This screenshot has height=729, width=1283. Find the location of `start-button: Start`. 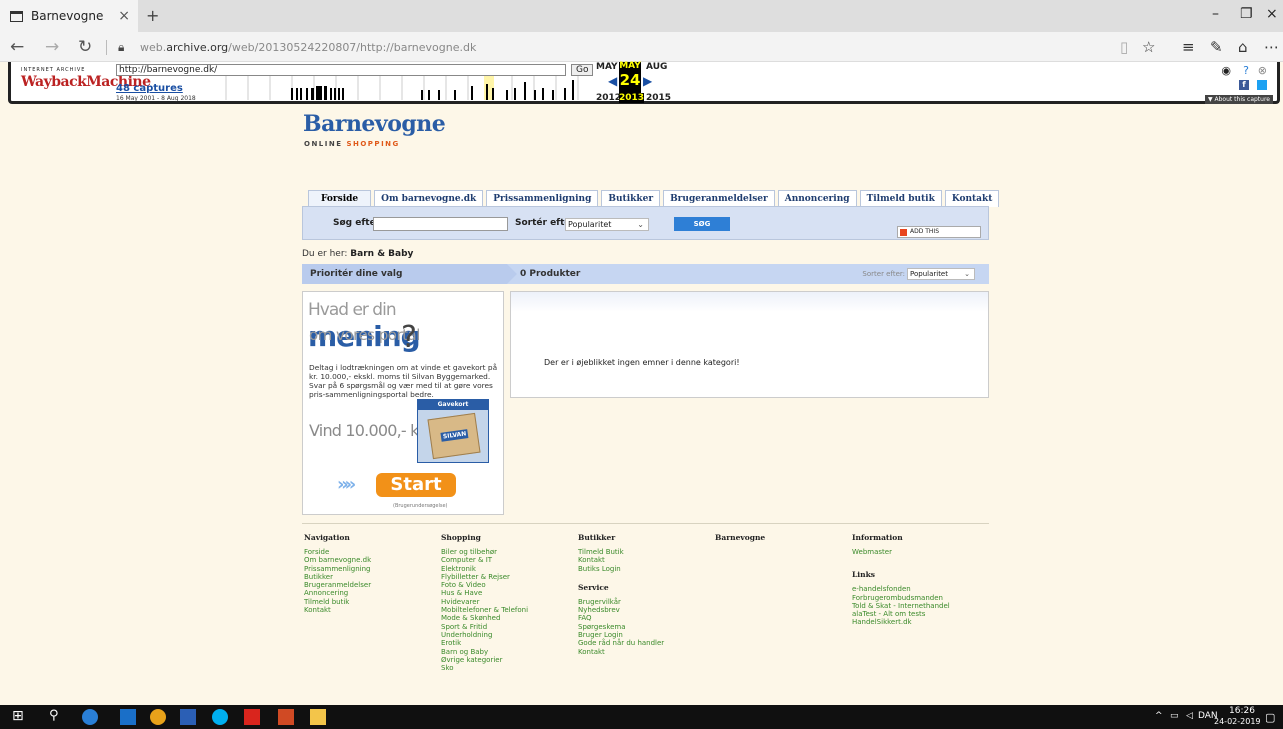

start-button: Start is located at coordinates (416, 485).